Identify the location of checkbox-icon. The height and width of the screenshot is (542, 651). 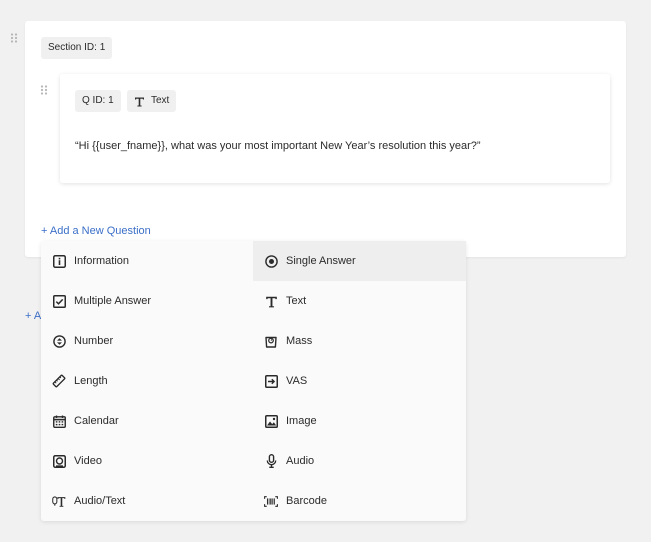
(59, 301).